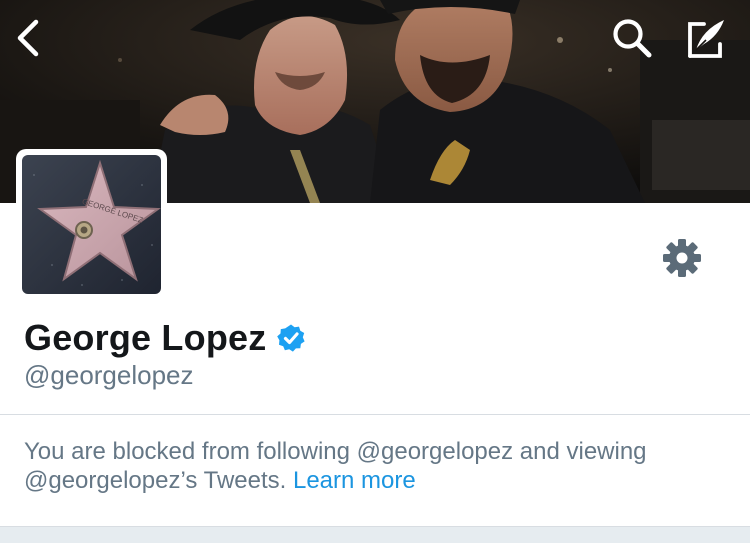 The height and width of the screenshot is (543, 750). I want to click on profile-name: George Lopez, so click(145, 337).